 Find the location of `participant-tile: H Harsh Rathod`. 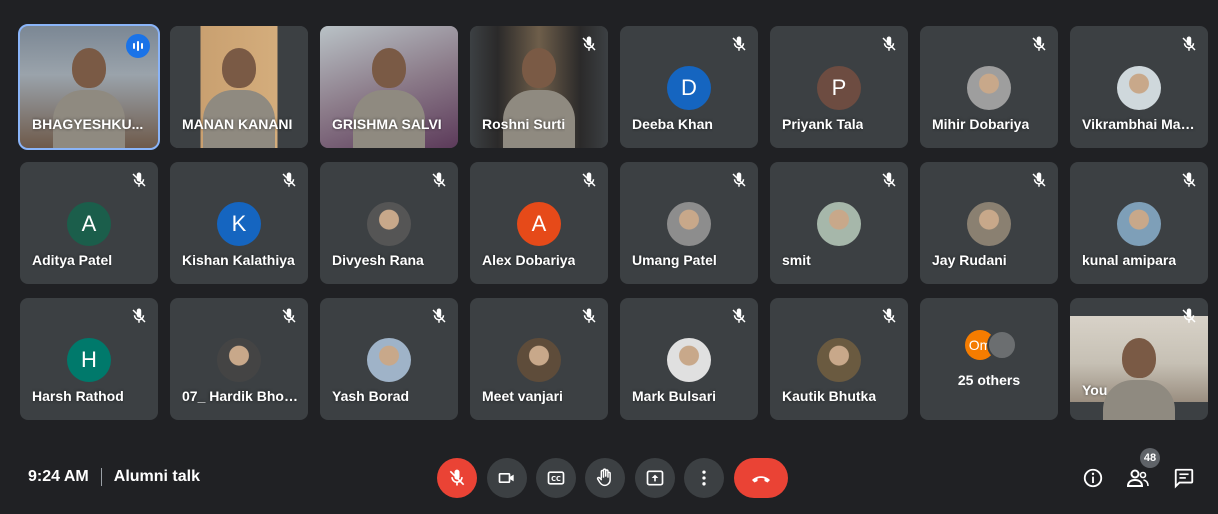

participant-tile: H Harsh Rathod is located at coordinates (89, 359).